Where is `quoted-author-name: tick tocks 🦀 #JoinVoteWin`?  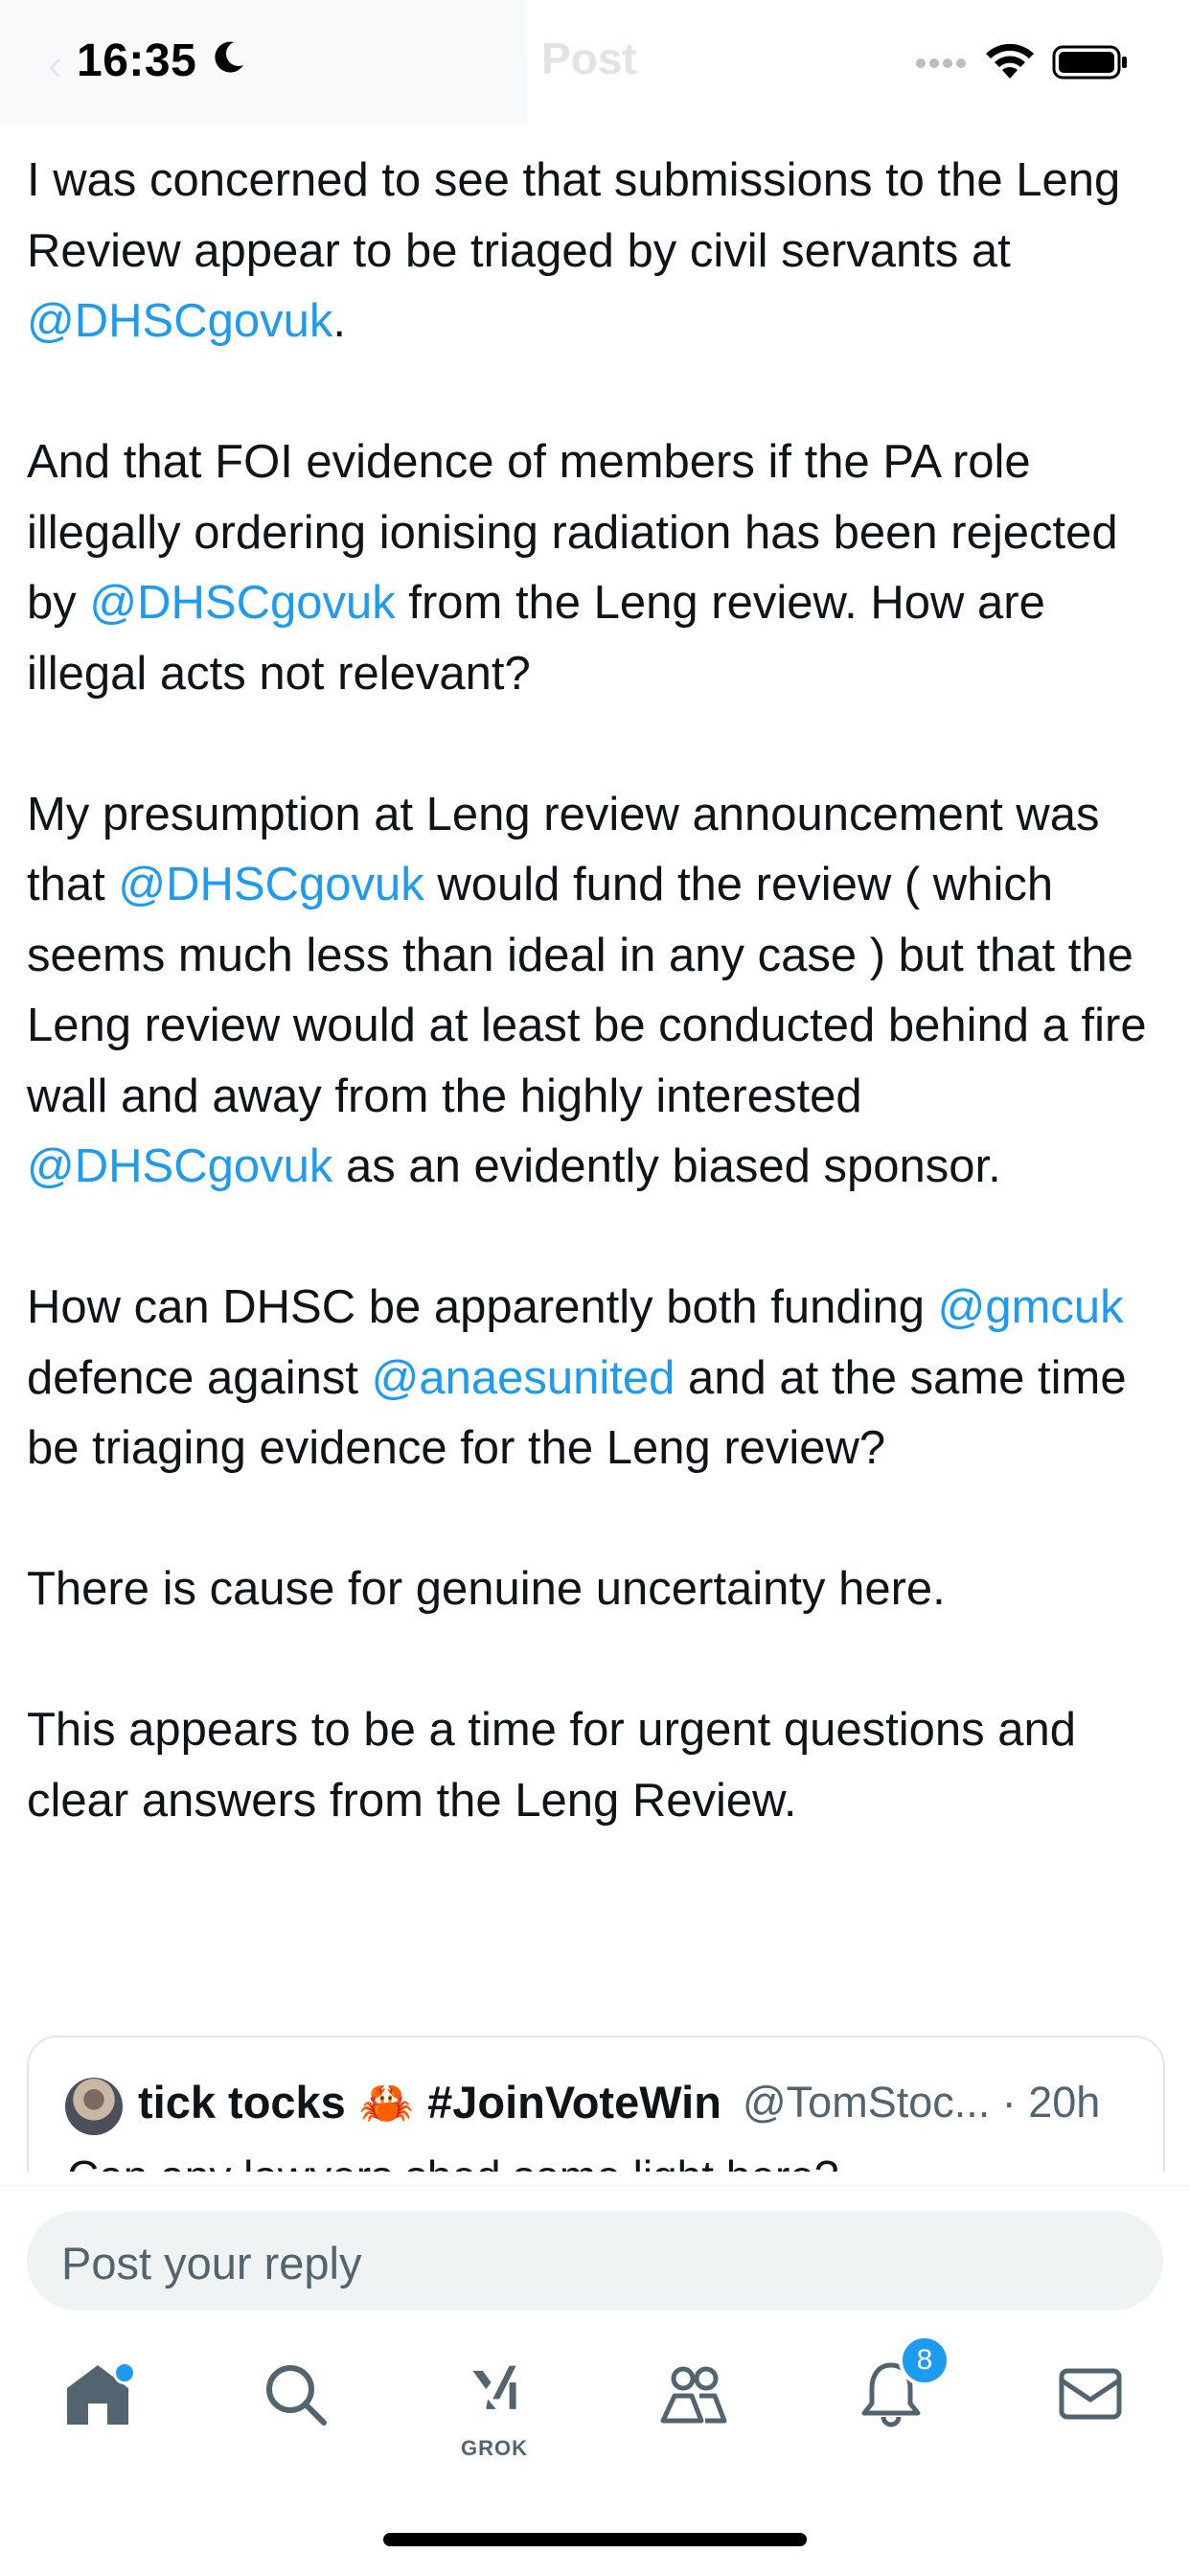
quoted-author-name: tick tocks 🦀 #JoinVoteWin is located at coordinates (429, 2102).